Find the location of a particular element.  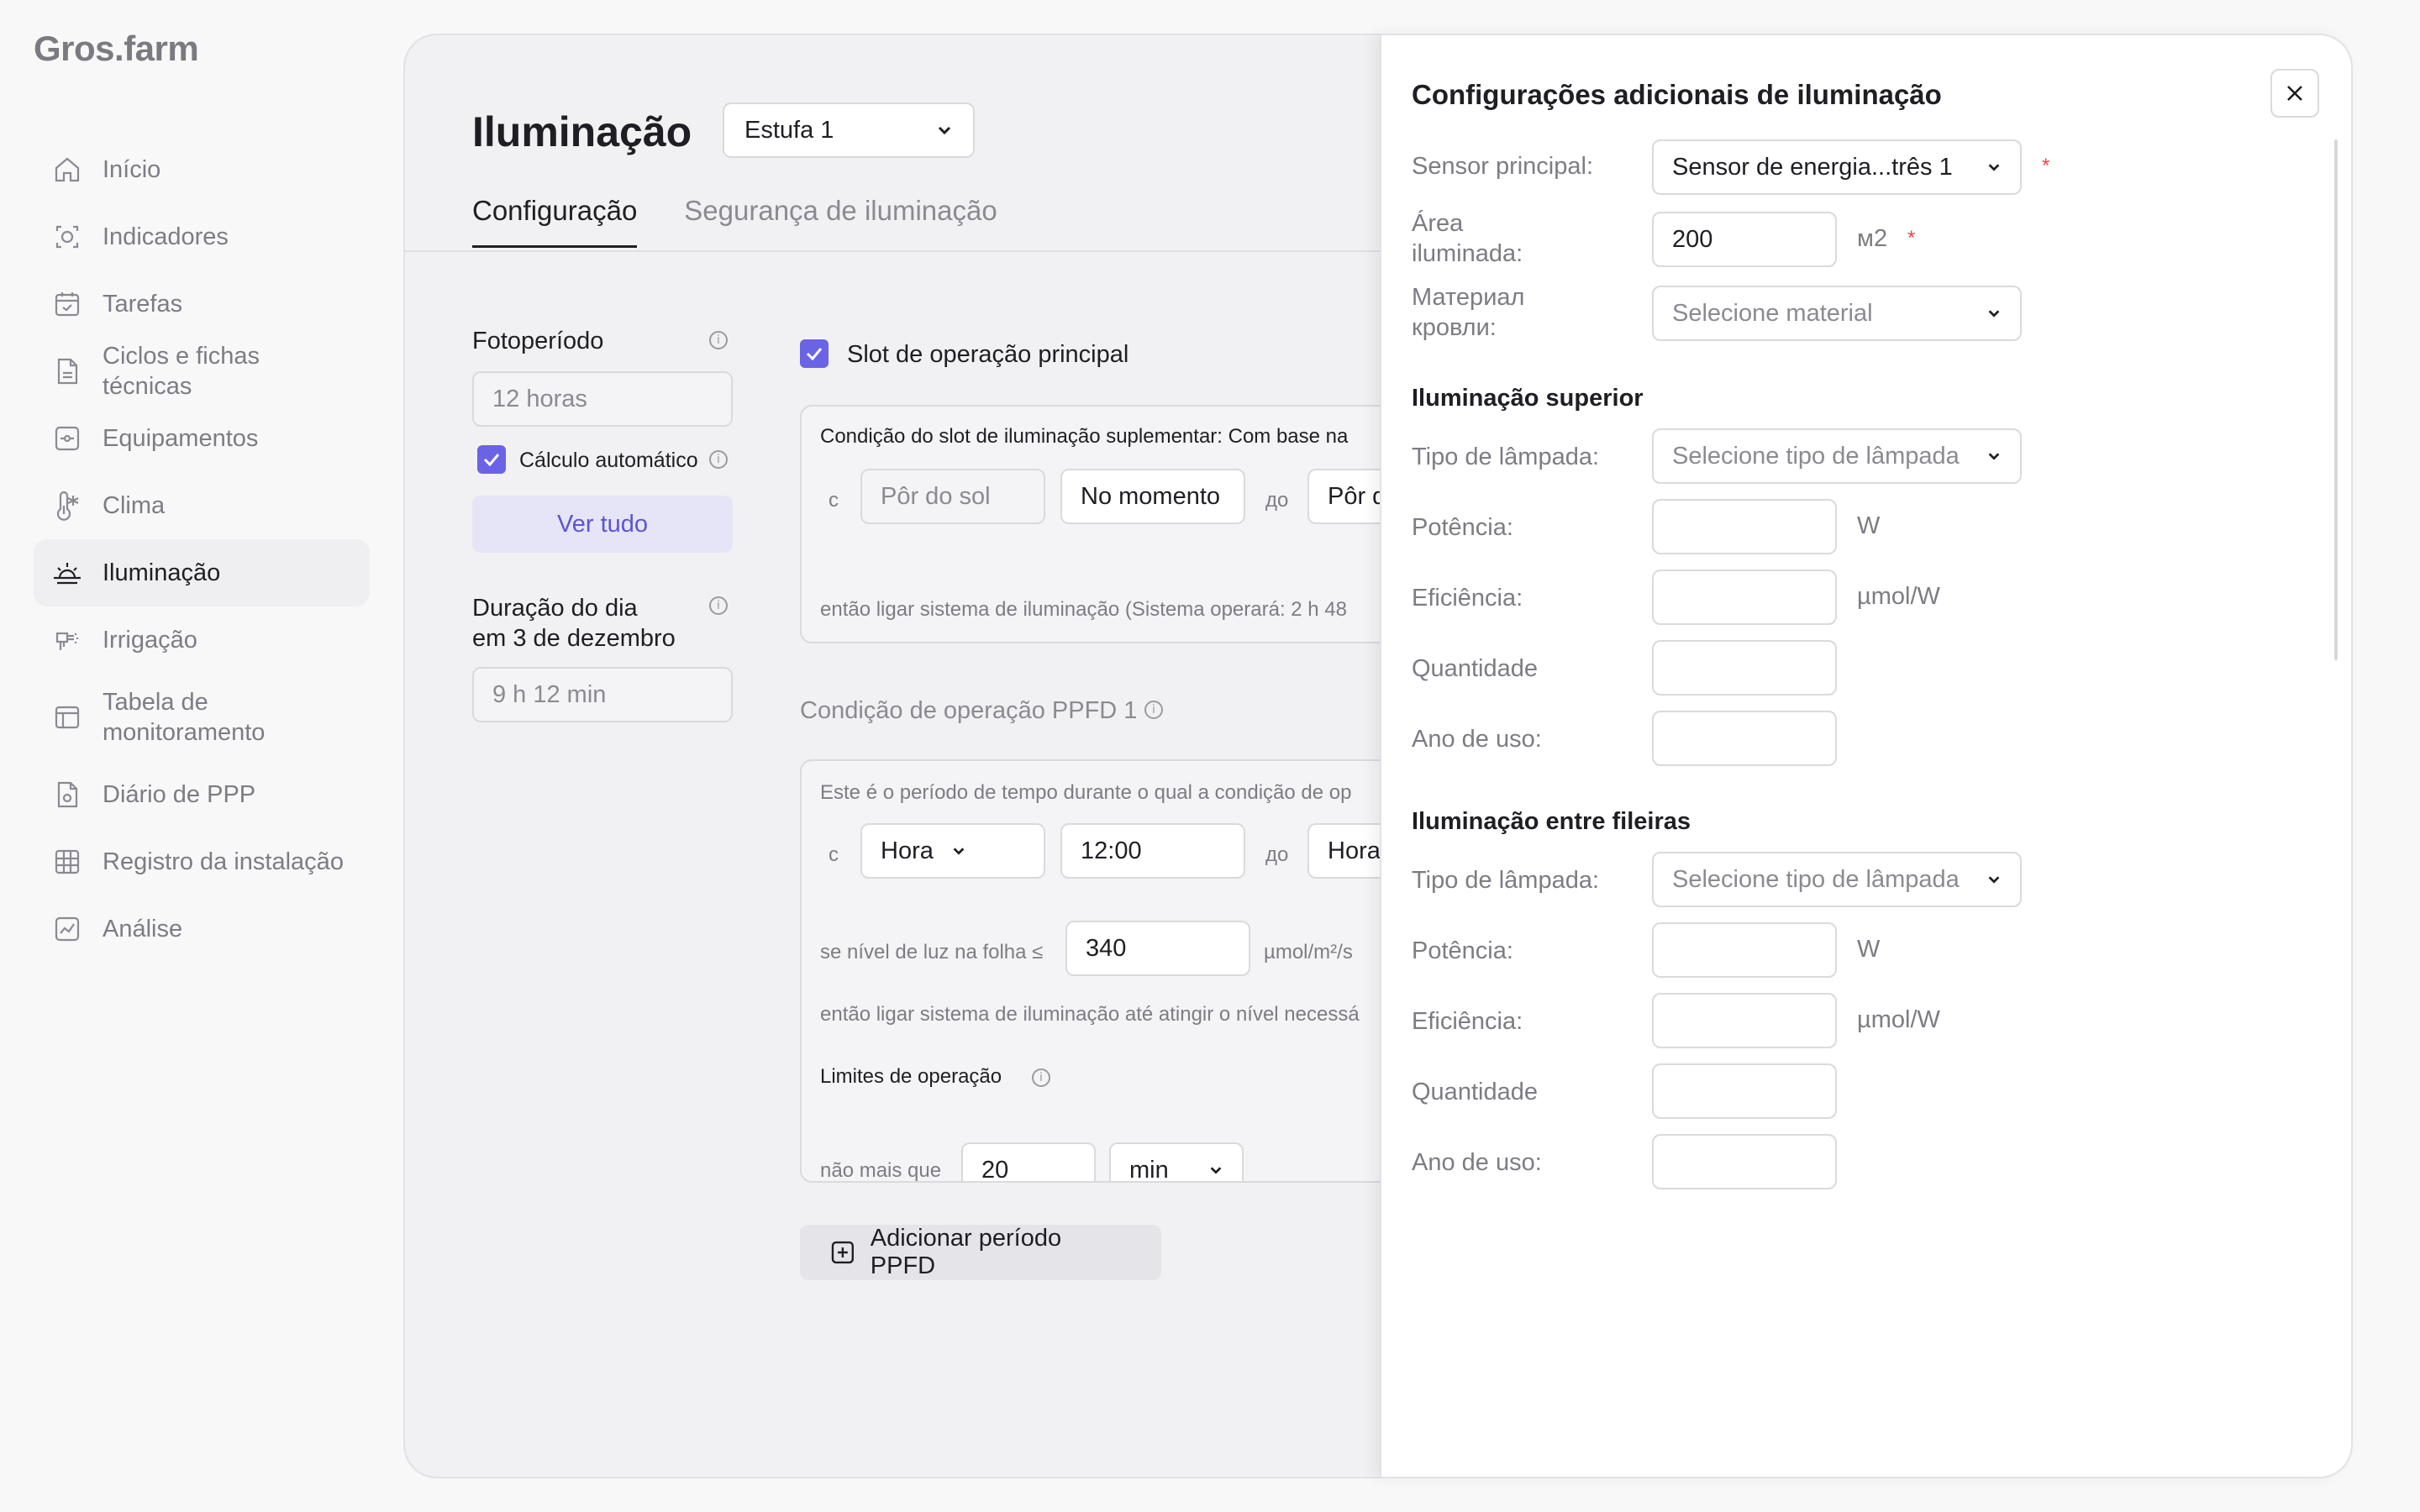

sidebar-item-label: Tarefas is located at coordinates (143, 304).